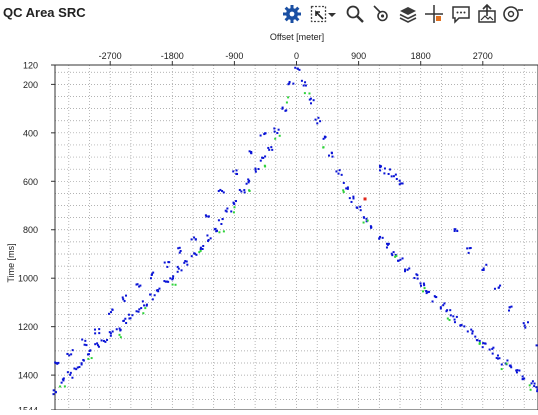 This screenshot has height=415, width=538. What do you see at coordinates (355, 14) in the screenshot?
I see `zoom-icon` at bounding box center [355, 14].